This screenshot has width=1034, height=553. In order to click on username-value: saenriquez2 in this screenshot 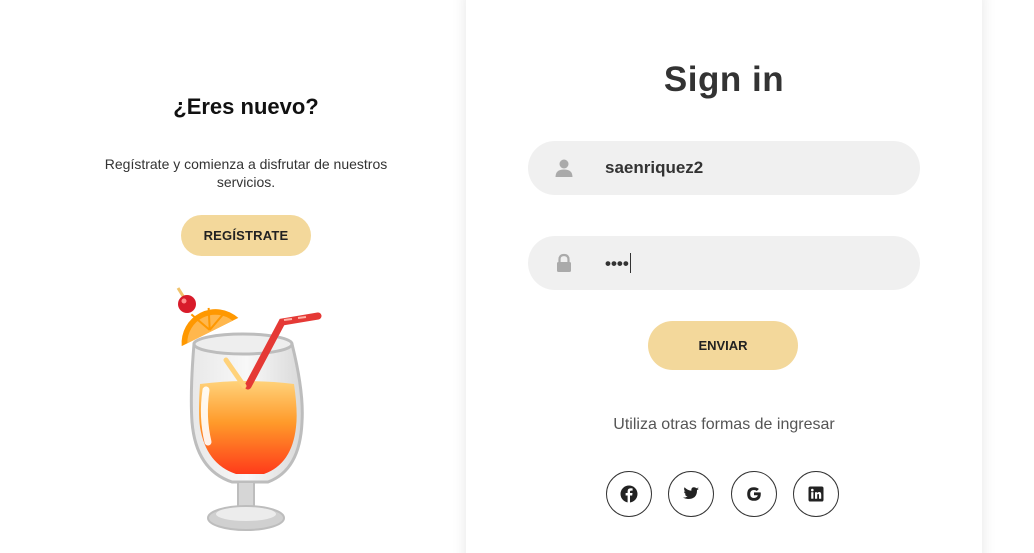, I will do `click(654, 168)`.